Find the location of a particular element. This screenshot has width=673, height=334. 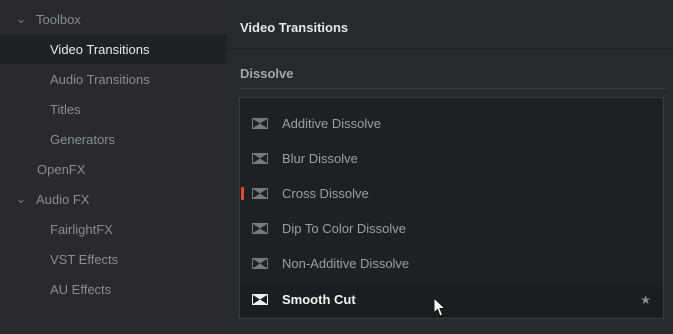

transition-item-additive-dissolve: Additive Dissolve is located at coordinates (451, 123).